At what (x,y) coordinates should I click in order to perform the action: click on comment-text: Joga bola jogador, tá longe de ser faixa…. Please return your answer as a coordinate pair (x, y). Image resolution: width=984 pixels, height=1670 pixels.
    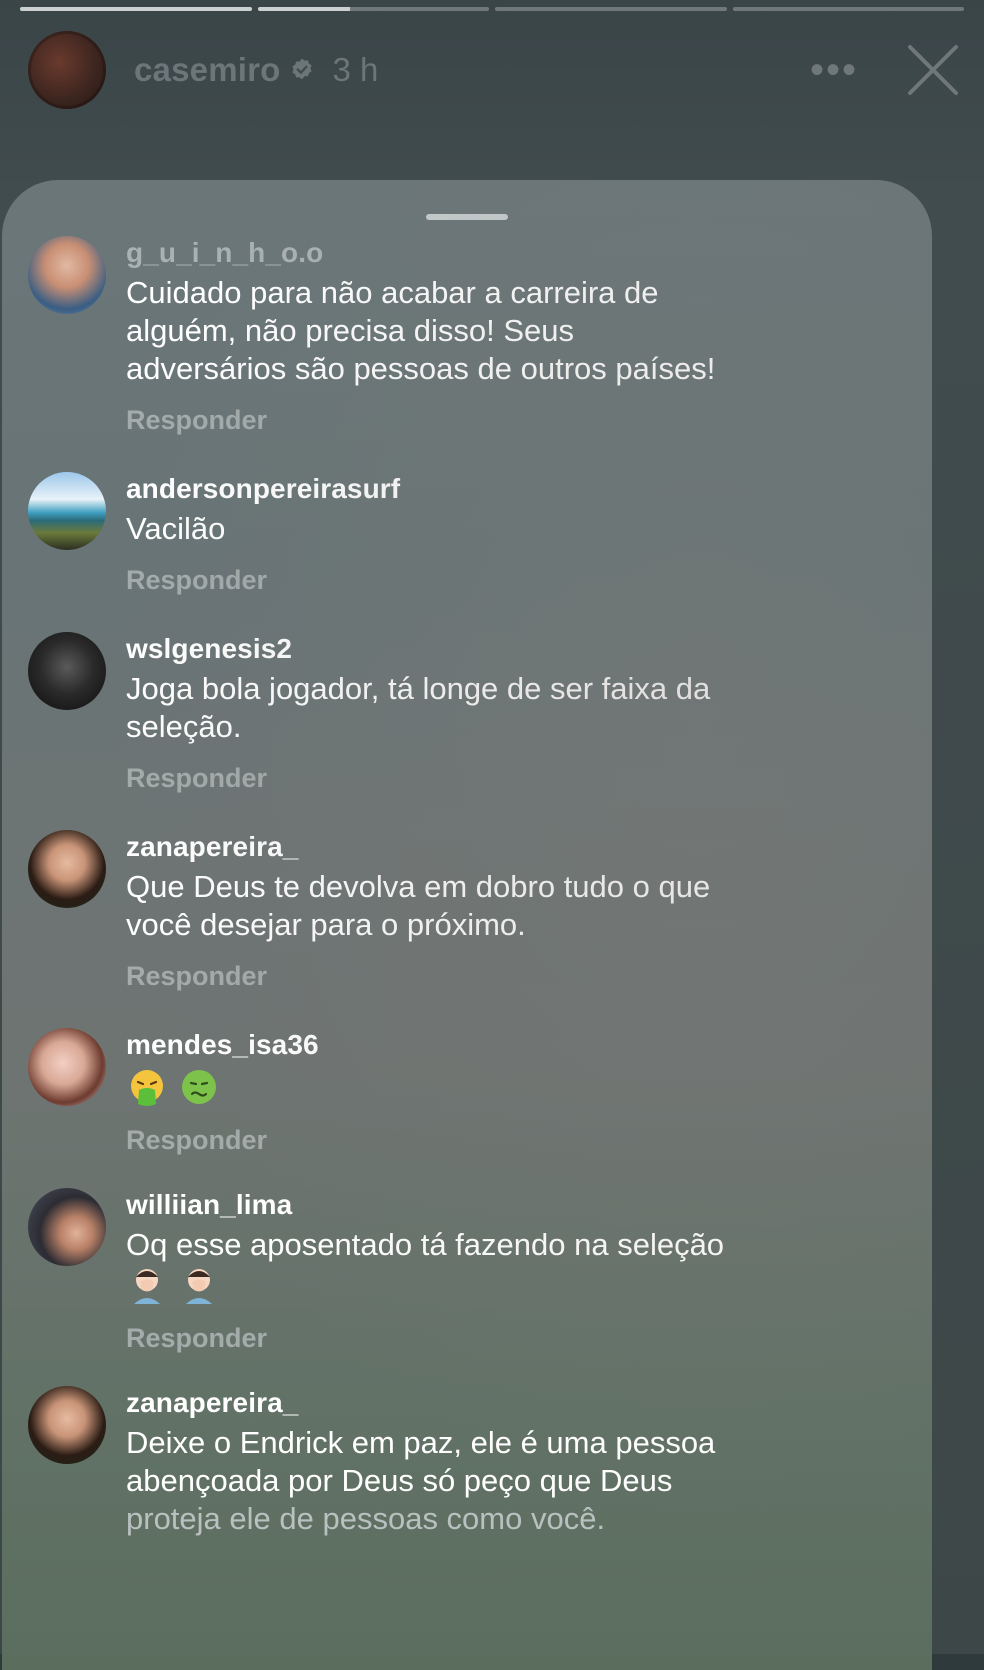
    Looking at the image, I should click on (418, 707).